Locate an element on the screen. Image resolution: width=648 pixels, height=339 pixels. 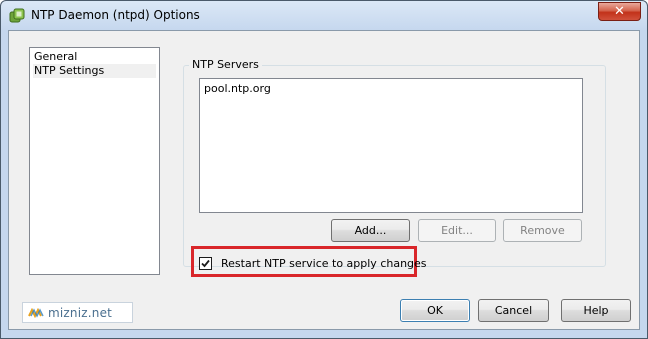
close-icon: ✕ is located at coordinates (619, 11).